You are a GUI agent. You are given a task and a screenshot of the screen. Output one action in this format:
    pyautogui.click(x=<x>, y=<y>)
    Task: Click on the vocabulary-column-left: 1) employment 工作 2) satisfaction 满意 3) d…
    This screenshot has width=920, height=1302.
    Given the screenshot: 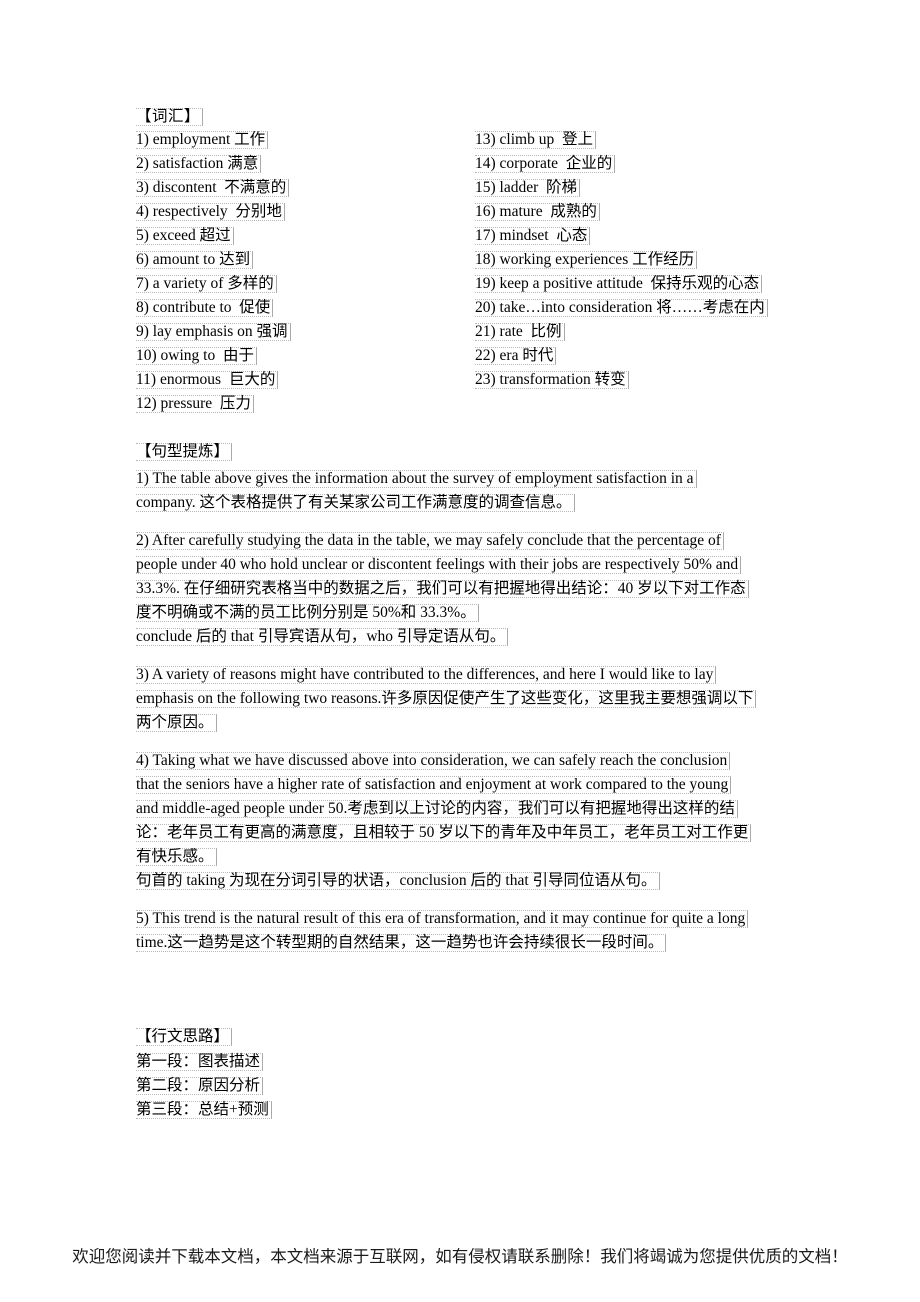 What is the action you would take?
    pyautogui.click(x=301, y=275)
    